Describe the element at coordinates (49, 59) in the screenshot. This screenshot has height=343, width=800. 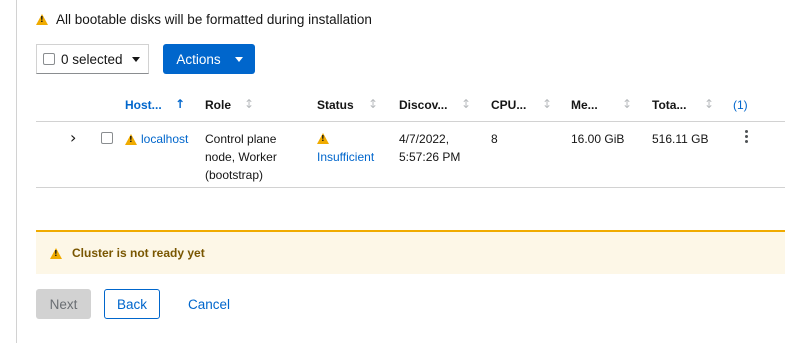
I see `bulk-select-checkbox` at that location.